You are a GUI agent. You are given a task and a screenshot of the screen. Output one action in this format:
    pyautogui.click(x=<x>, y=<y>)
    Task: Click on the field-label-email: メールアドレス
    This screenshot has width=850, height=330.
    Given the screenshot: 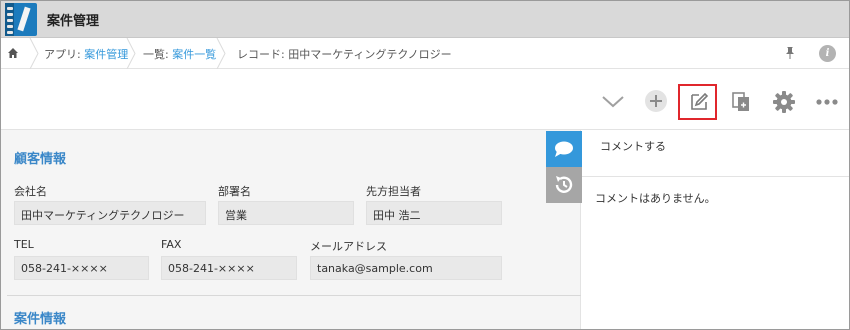 What is the action you would take?
    pyautogui.click(x=348, y=246)
    